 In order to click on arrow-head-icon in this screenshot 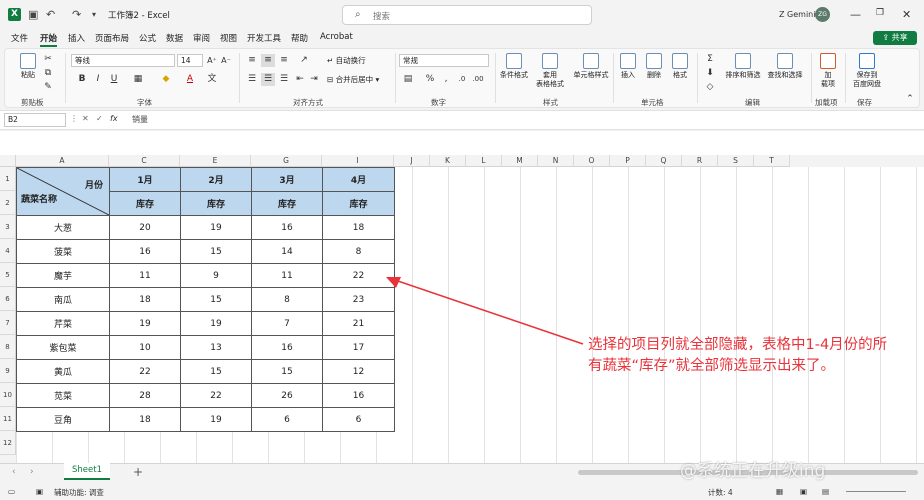, I will do `click(393, 282)`.